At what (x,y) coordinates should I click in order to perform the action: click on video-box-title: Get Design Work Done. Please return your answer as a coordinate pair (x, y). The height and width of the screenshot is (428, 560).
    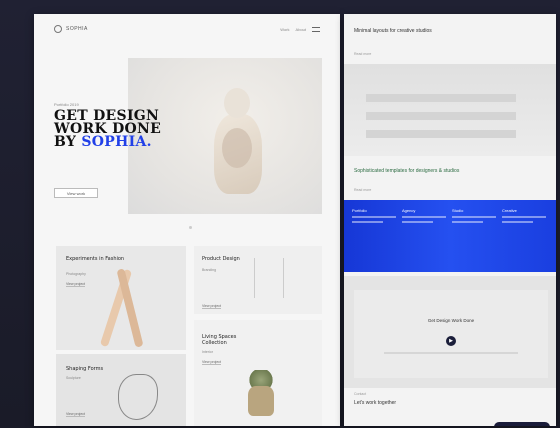
    Looking at the image, I should click on (451, 320).